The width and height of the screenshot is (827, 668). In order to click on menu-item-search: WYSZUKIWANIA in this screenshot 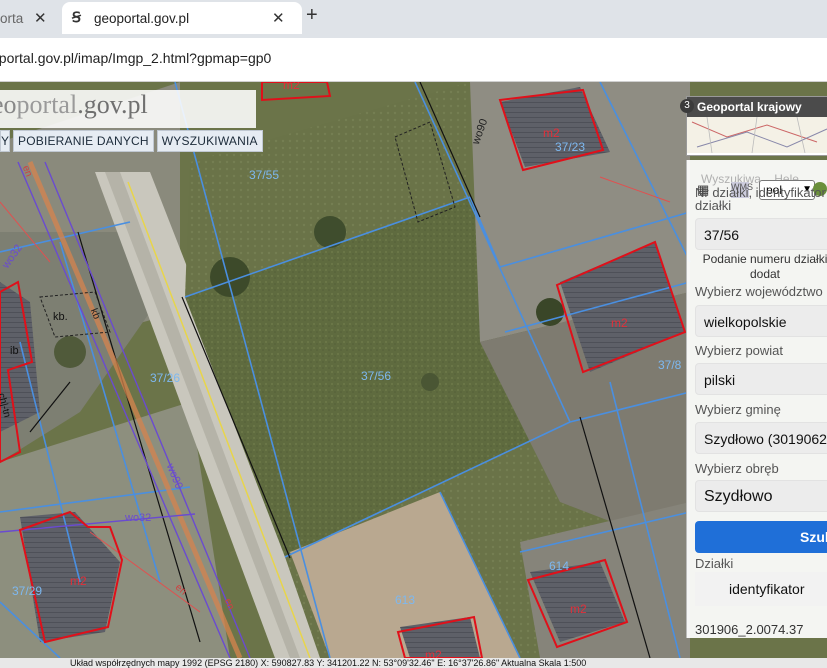, I will do `click(209, 141)`.